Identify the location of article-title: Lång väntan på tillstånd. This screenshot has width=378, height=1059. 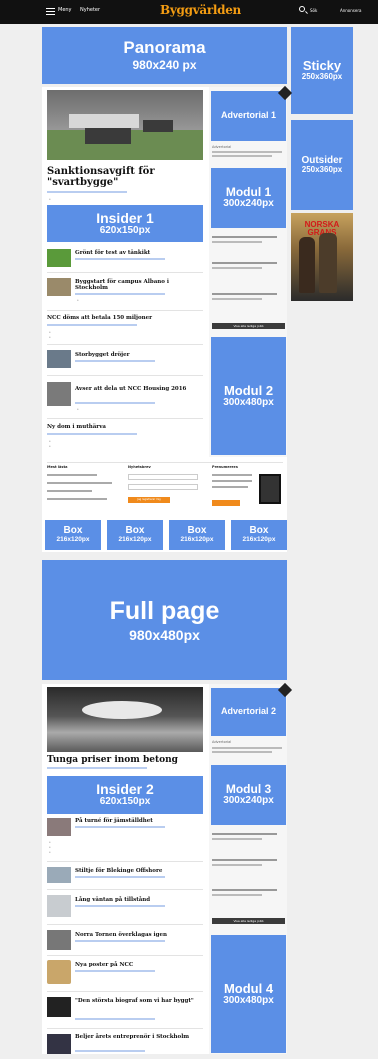
(139, 900).